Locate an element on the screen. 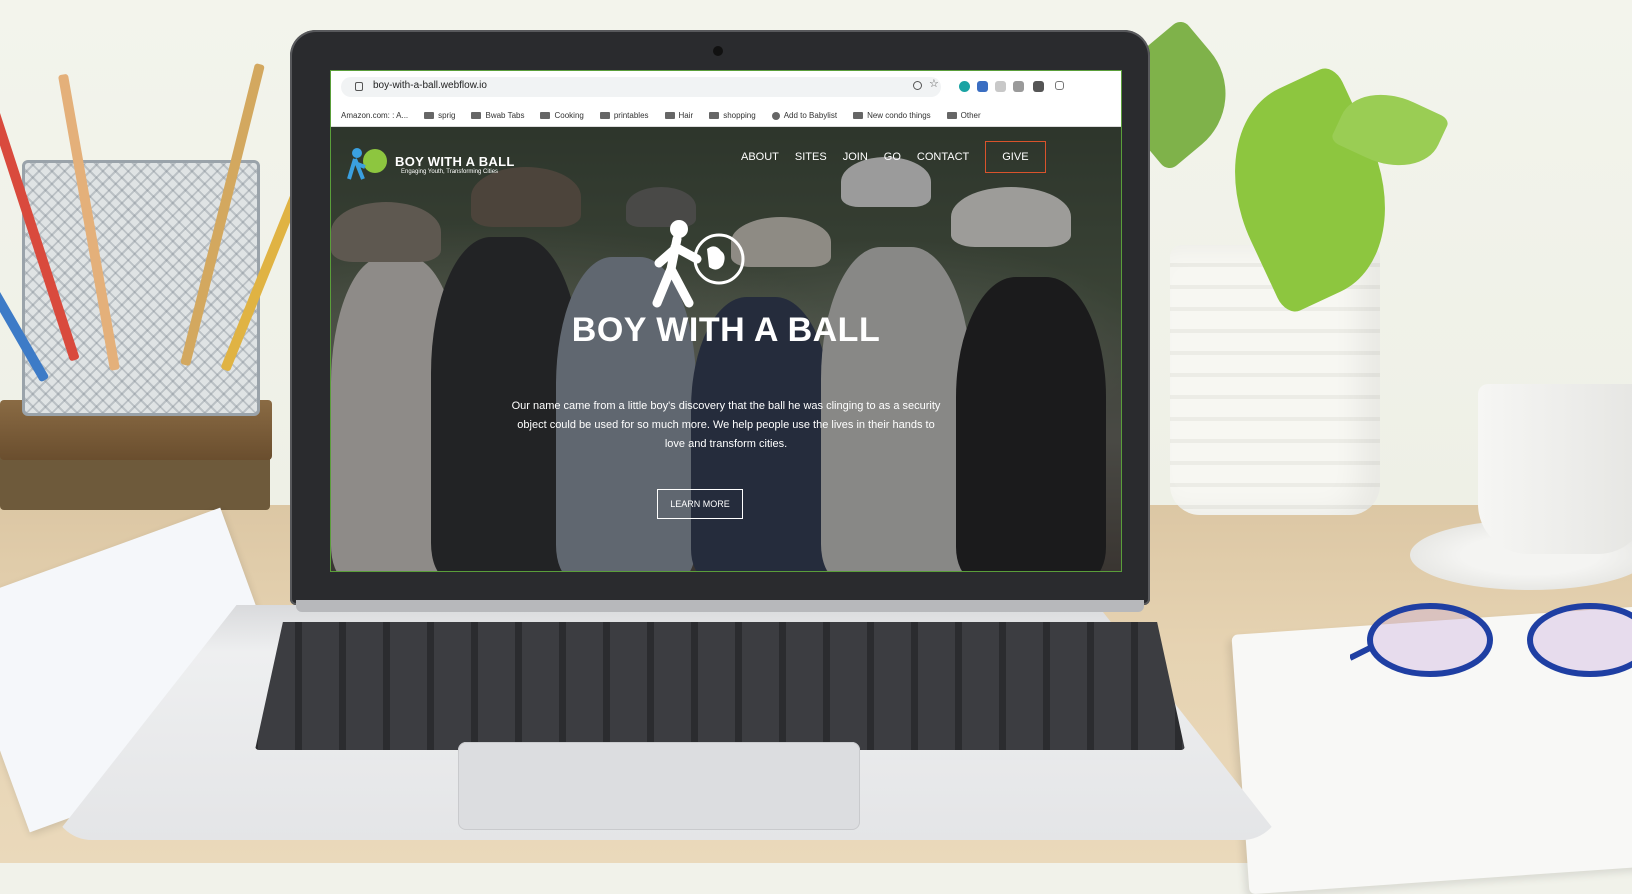 The image size is (1632, 894). bookmark-item: printables is located at coordinates (624, 115).